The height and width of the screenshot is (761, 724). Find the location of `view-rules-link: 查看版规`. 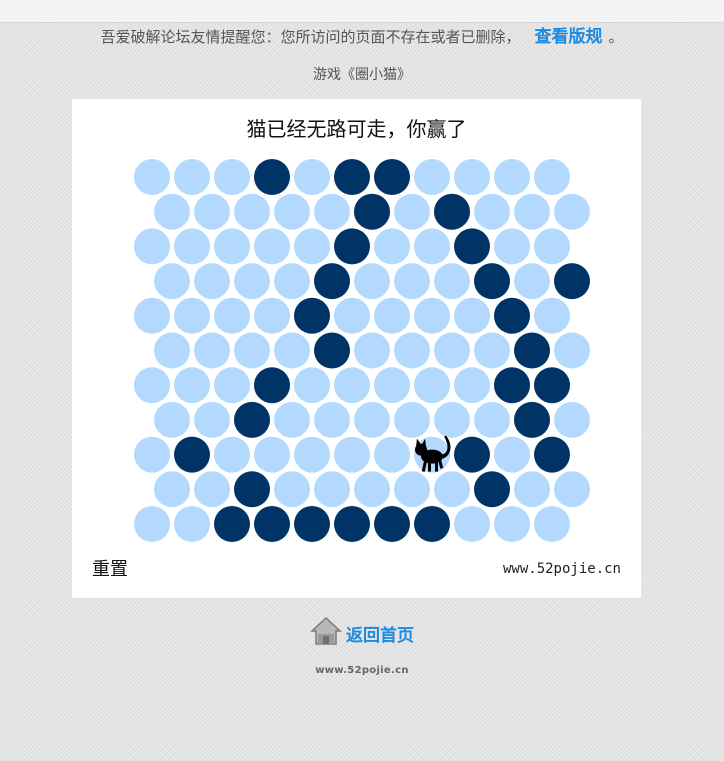

view-rules-link: 查看版规 is located at coordinates (569, 37).